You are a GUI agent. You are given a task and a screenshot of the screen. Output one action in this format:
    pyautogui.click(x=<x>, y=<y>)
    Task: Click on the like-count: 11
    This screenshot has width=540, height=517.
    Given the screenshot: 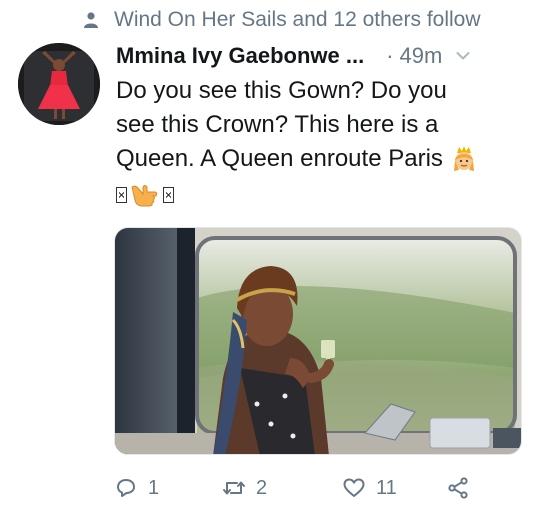 What is the action you would take?
    pyautogui.click(x=386, y=487)
    